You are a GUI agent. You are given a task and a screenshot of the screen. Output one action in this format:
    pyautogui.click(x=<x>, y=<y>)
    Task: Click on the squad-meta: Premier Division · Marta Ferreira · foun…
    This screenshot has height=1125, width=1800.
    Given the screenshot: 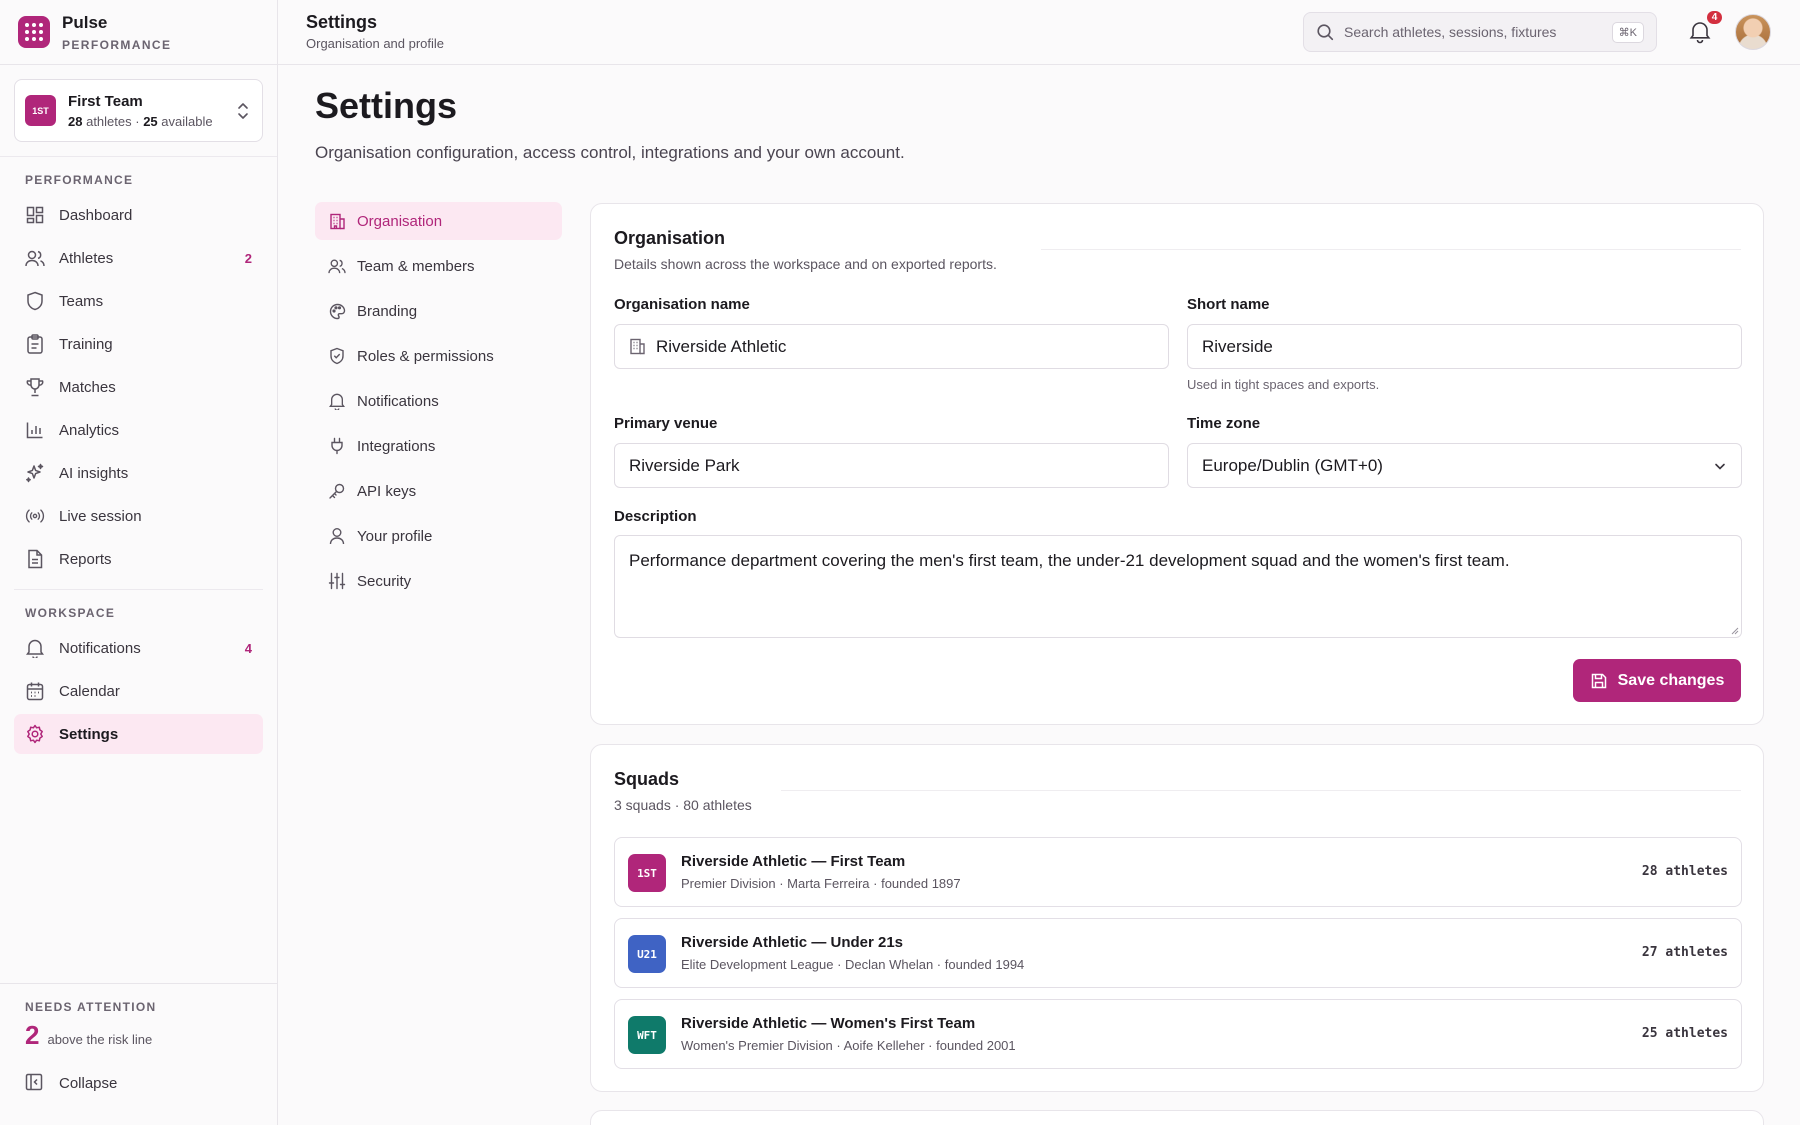 What is the action you would take?
    pyautogui.click(x=821, y=883)
    